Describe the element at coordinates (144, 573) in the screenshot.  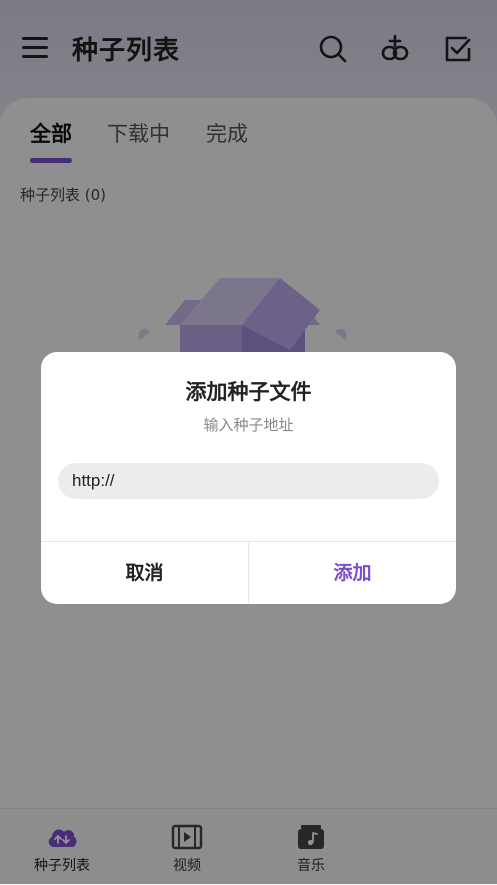
I see `cancel-button: 取消` at that location.